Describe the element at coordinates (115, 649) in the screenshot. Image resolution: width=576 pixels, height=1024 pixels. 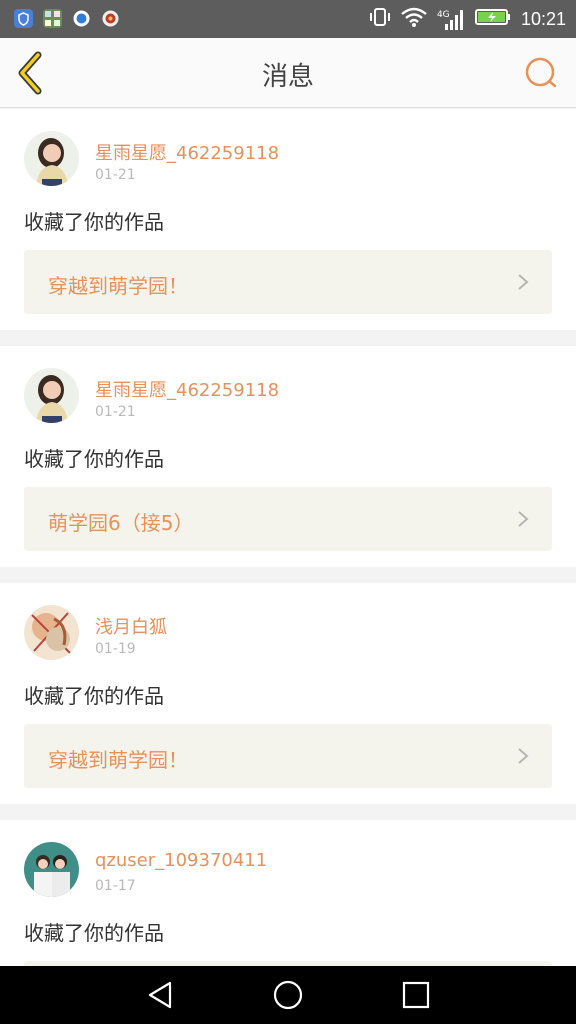
I see `message-date: 01-19` at that location.